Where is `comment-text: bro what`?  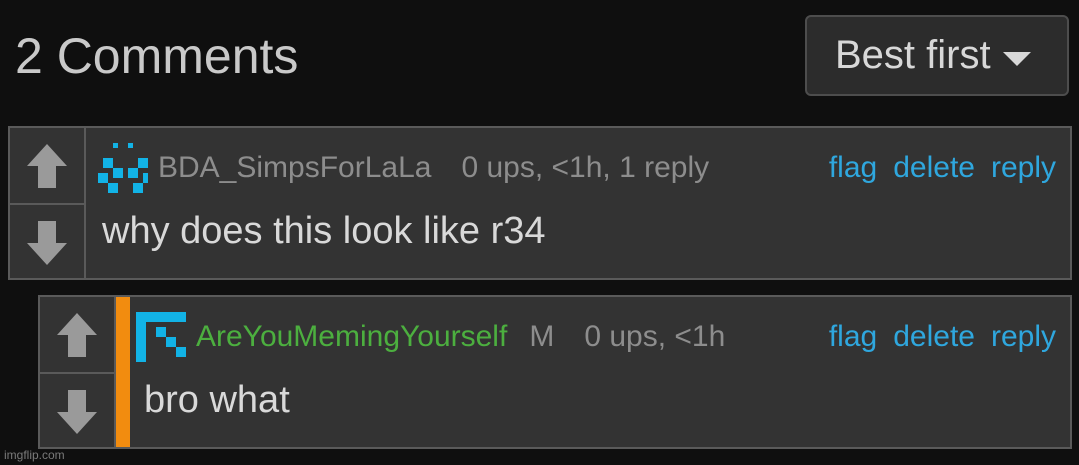
comment-text: bro what is located at coordinates (217, 400).